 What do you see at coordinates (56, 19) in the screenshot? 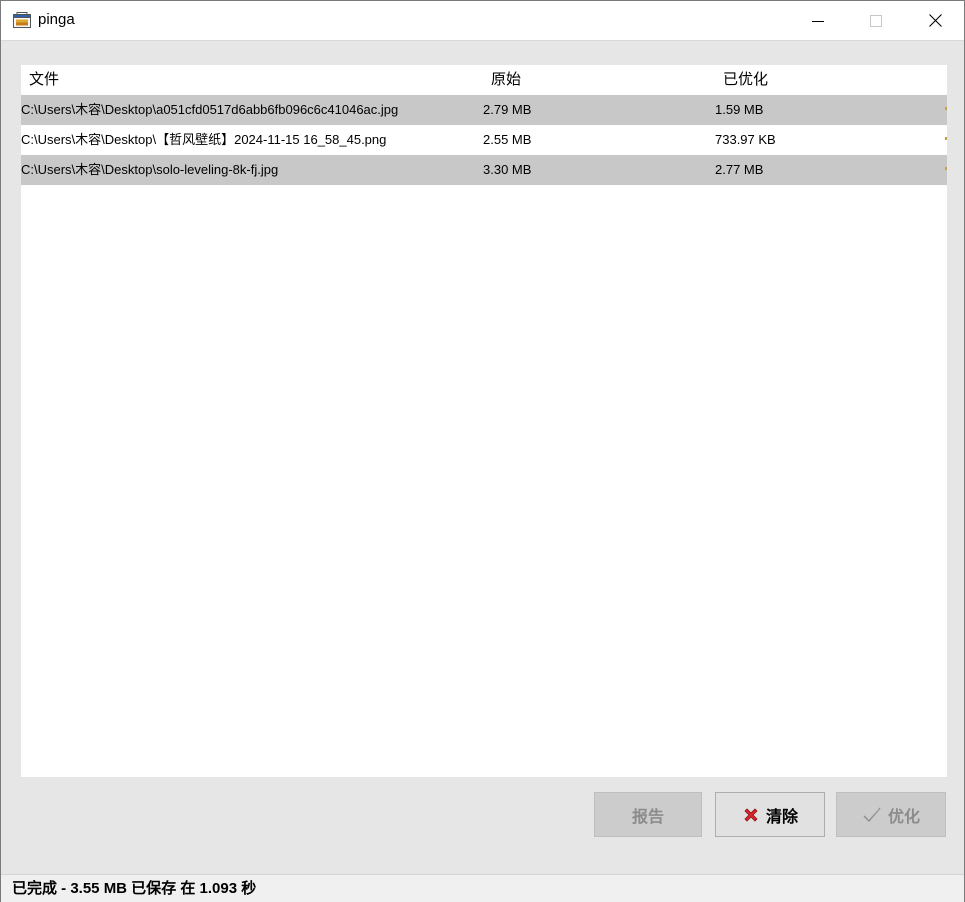
I see `window-title: pinga` at bounding box center [56, 19].